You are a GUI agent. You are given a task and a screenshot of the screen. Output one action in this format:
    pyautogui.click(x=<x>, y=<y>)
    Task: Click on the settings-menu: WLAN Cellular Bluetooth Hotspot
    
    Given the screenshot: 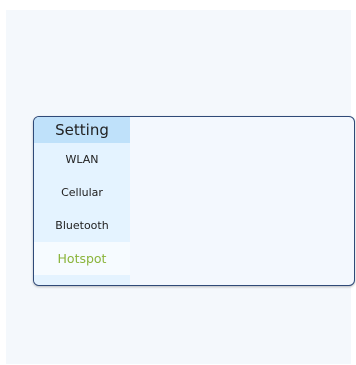 What is the action you would take?
    pyautogui.click(x=82, y=209)
    